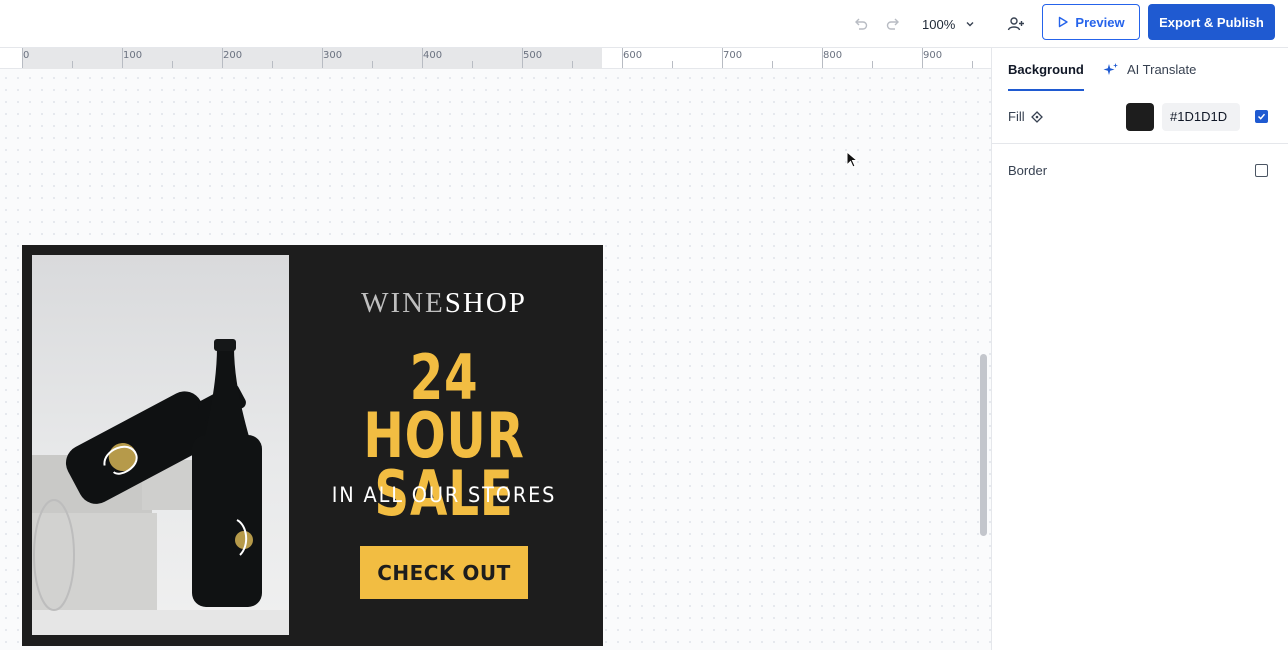 This screenshot has height=650, width=1288. I want to click on redo-icon, so click(893, 24).